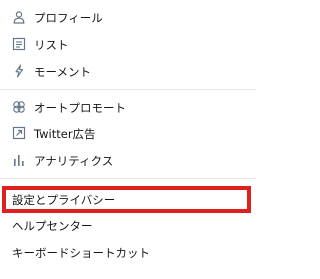 Image resolution: width=320 pixels, height=279 pixels. What do you see at coordinates (81, 253) in the screenshot?
I see `menu-item-label: キーボードショートカット` at bounding box center [81, 253].